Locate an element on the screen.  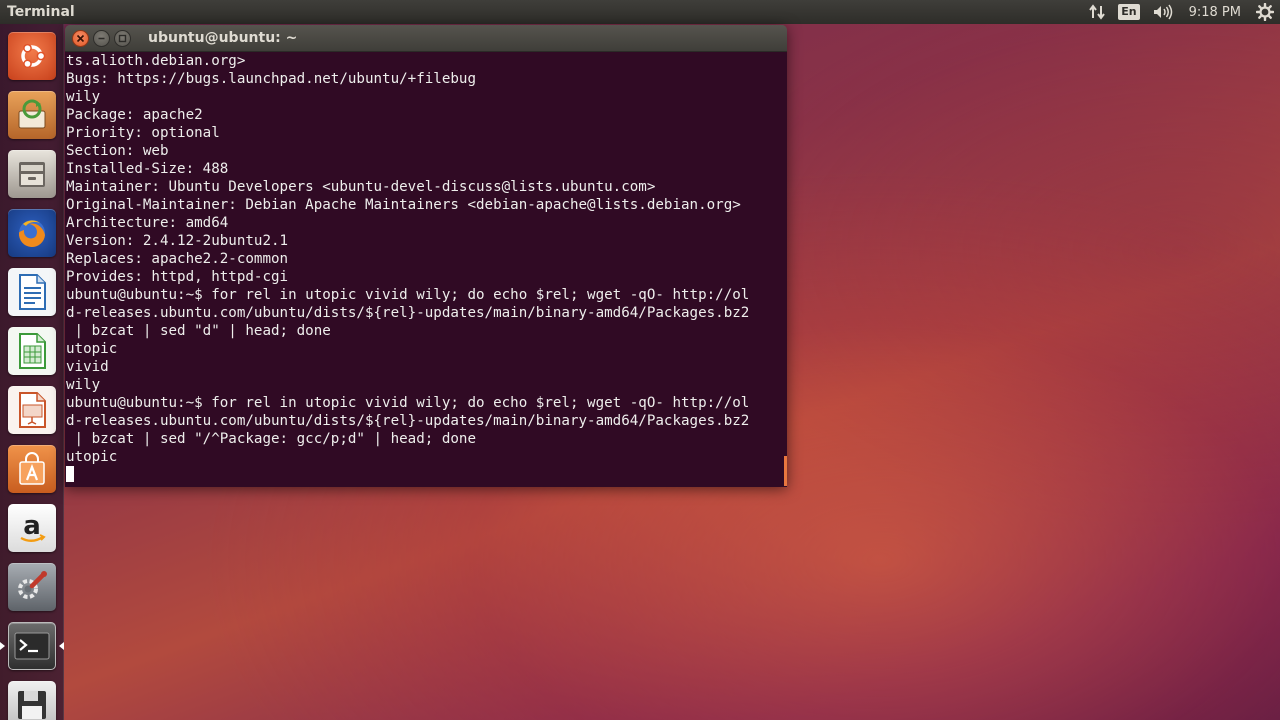
calc-spreadsheet-icon is located at coordinates (32, 351).